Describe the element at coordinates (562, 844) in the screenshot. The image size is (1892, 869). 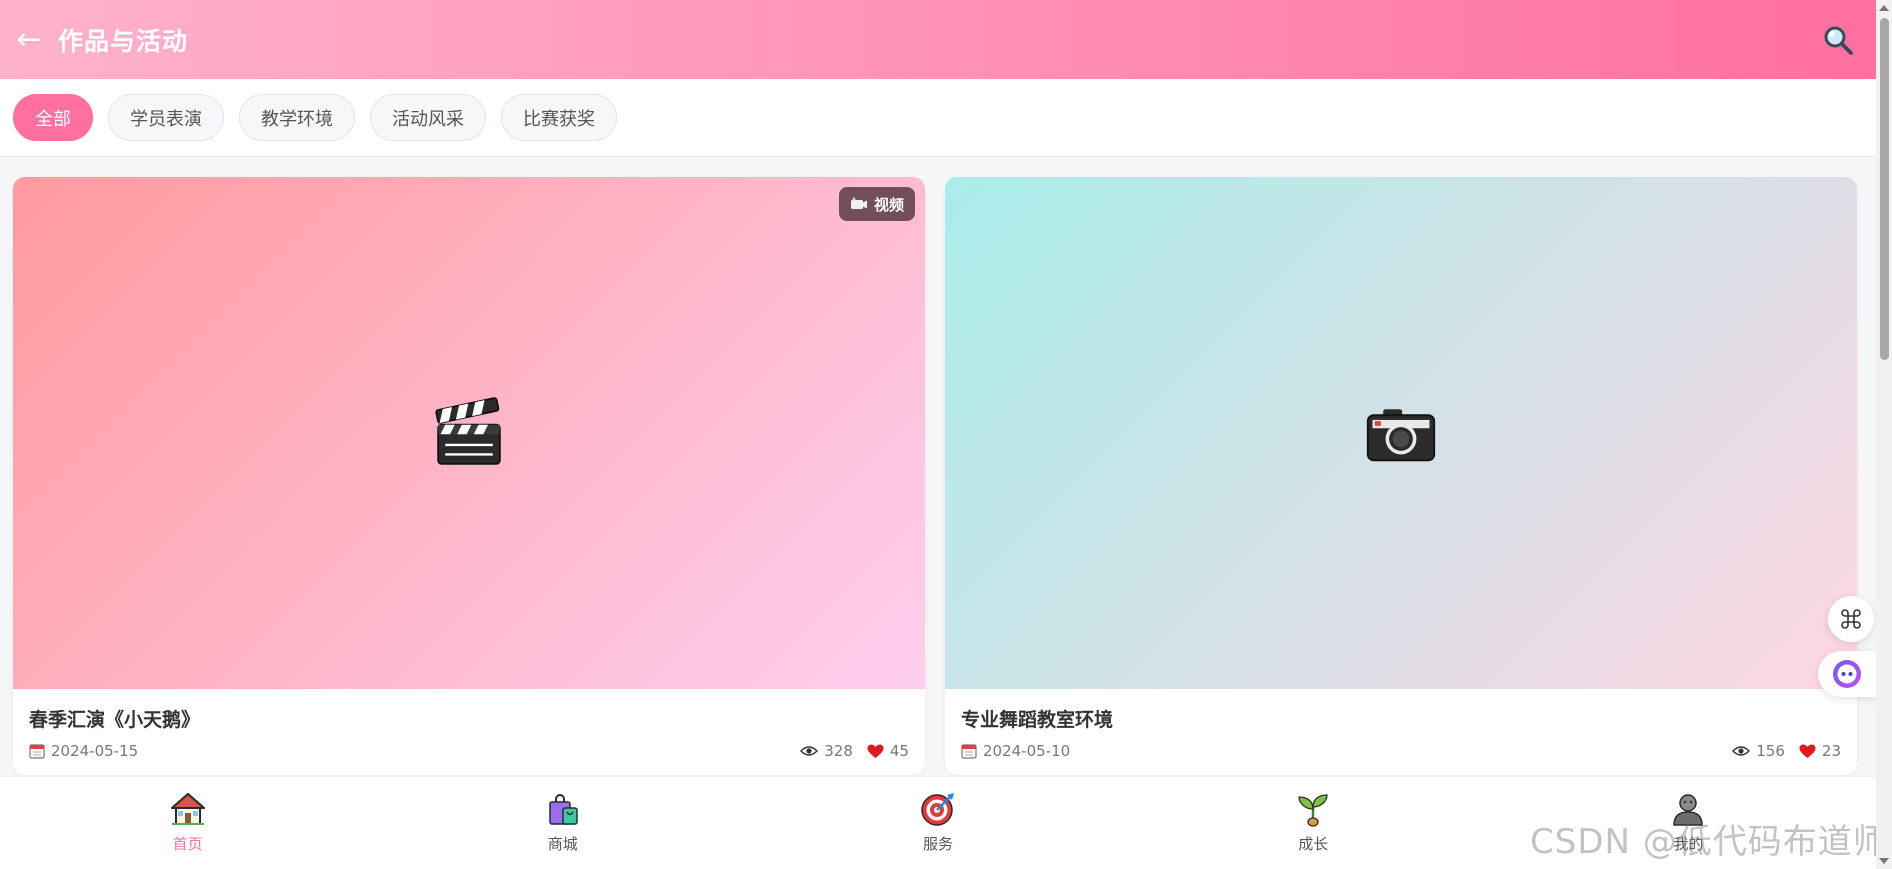
I see `nav-label: 商城` at that location.